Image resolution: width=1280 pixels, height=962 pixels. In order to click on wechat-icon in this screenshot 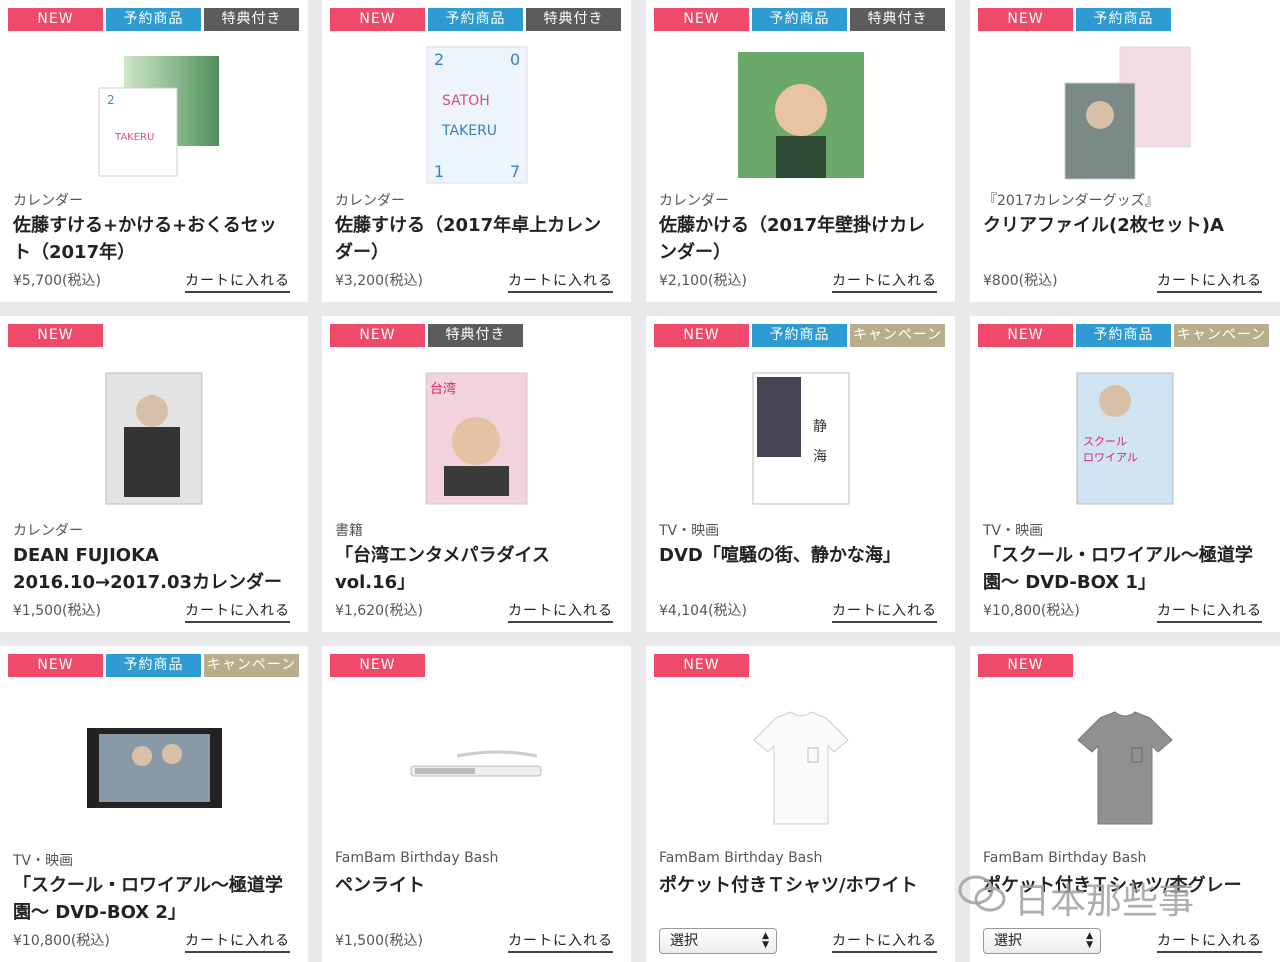, I will do `click(982, 898)`.